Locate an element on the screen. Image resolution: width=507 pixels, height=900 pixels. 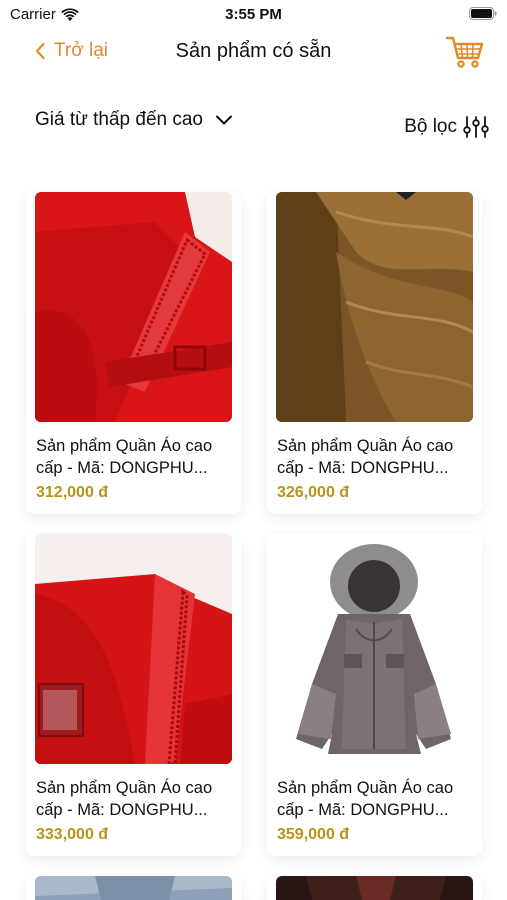
product-price: 333,000 đ is located at coordinates (72, 834).